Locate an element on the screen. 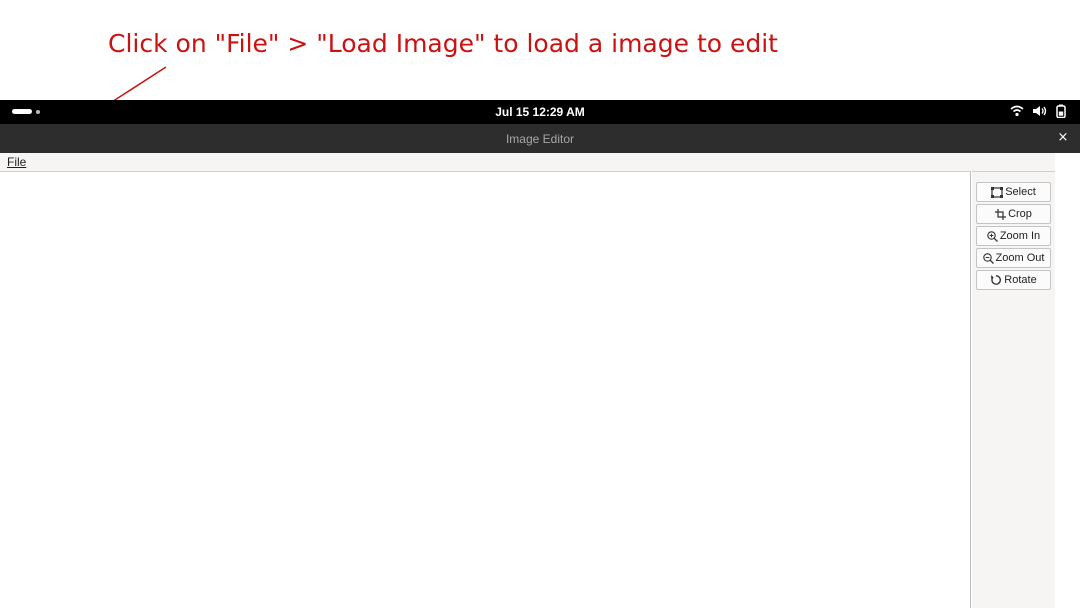 Image resolution: width=1080 pixels, height=608 pixels. wifi-icon is located at coordinates (1017, 112).